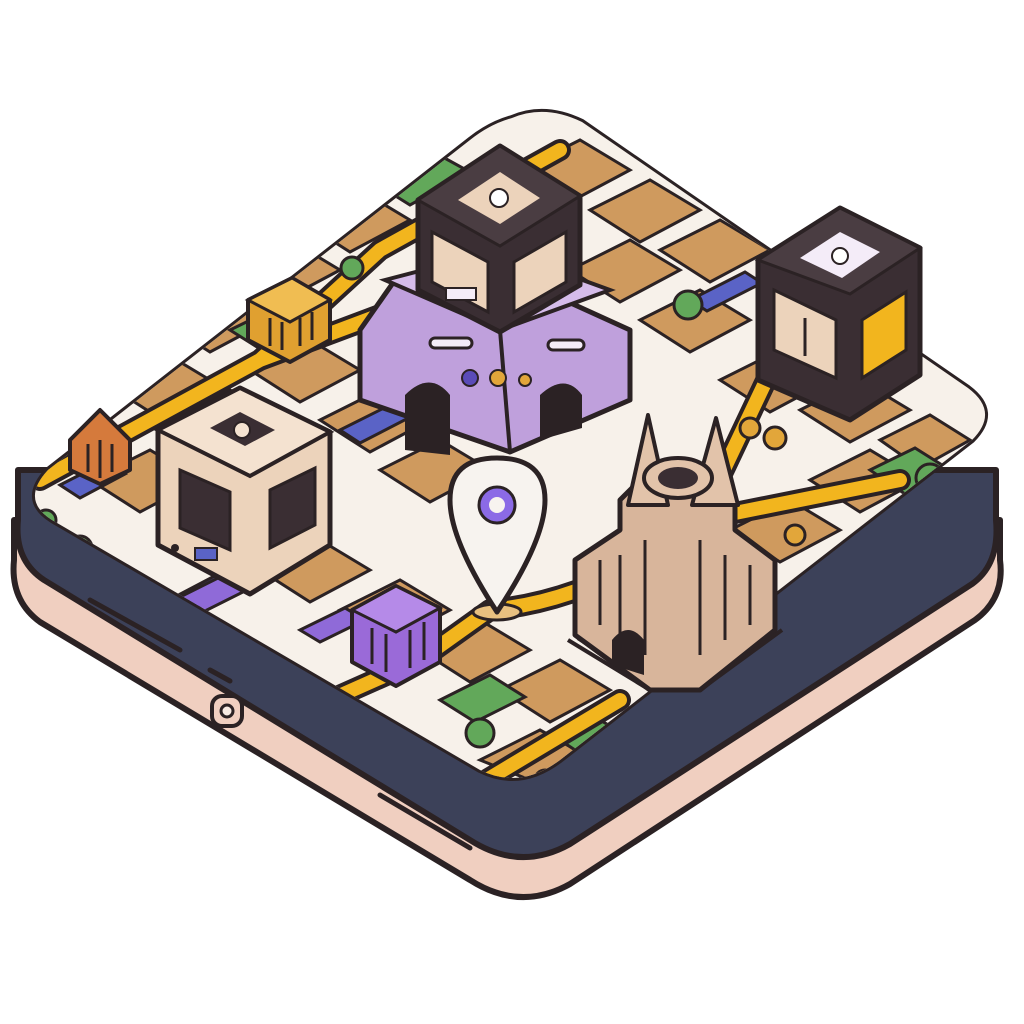 The width and height of the screenshot is (1024, 1024). Describe the element at coordinates (839, 314) in the screenshot. I see `dark-printer-right` at that location.